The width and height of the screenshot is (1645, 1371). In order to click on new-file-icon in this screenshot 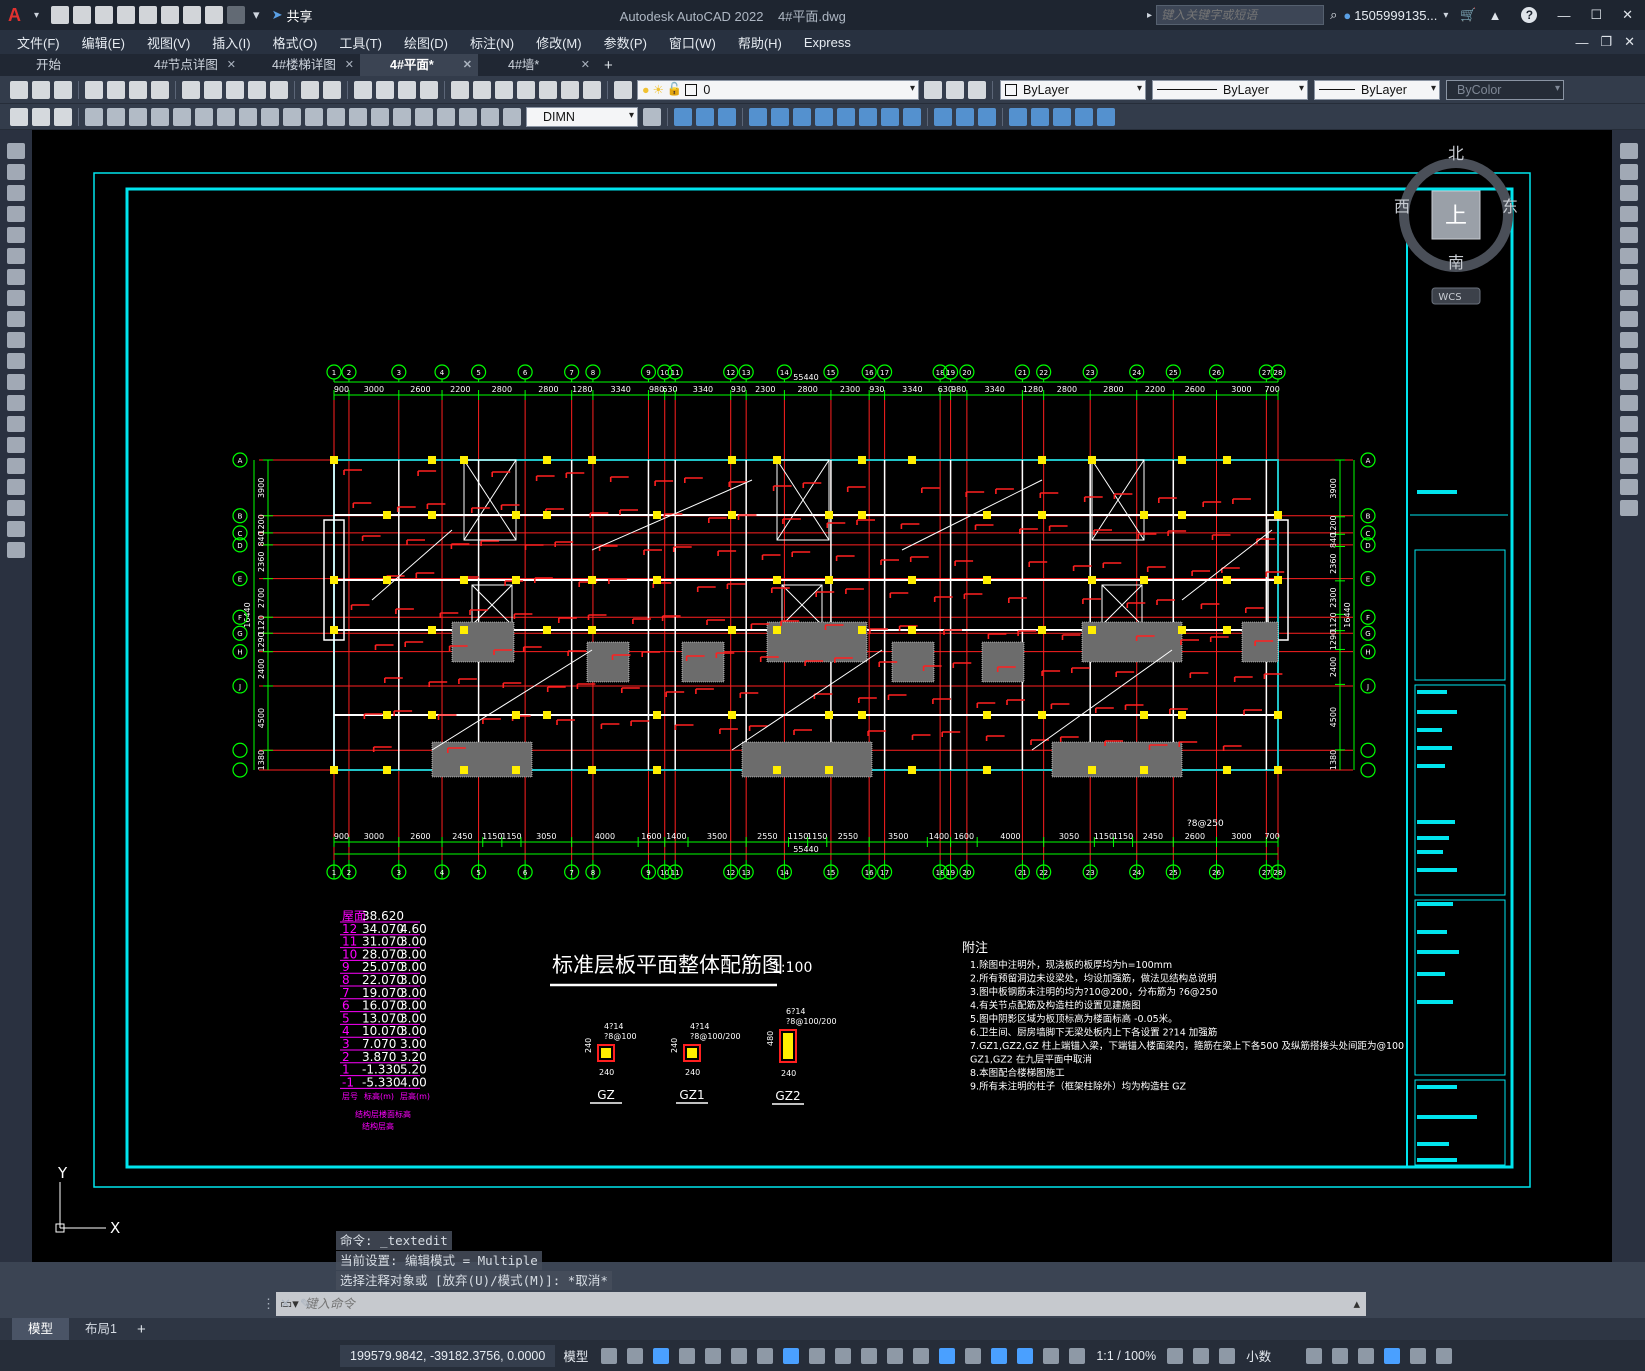, I will do `click(60, 15)`.